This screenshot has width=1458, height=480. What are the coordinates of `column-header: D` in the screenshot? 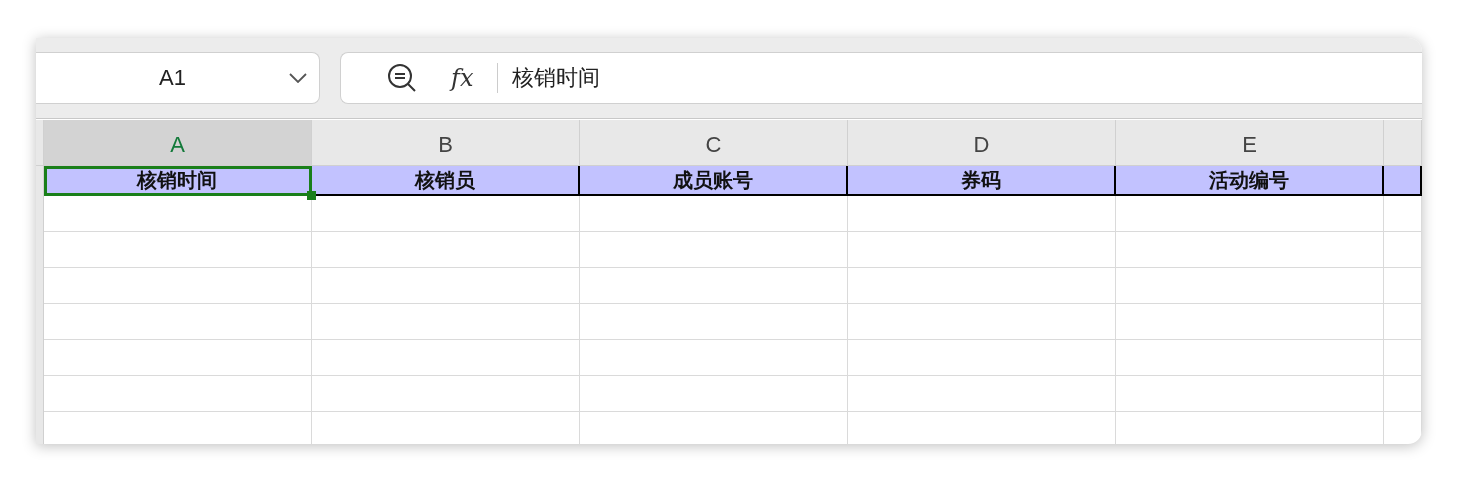 It's located at (982, 143).